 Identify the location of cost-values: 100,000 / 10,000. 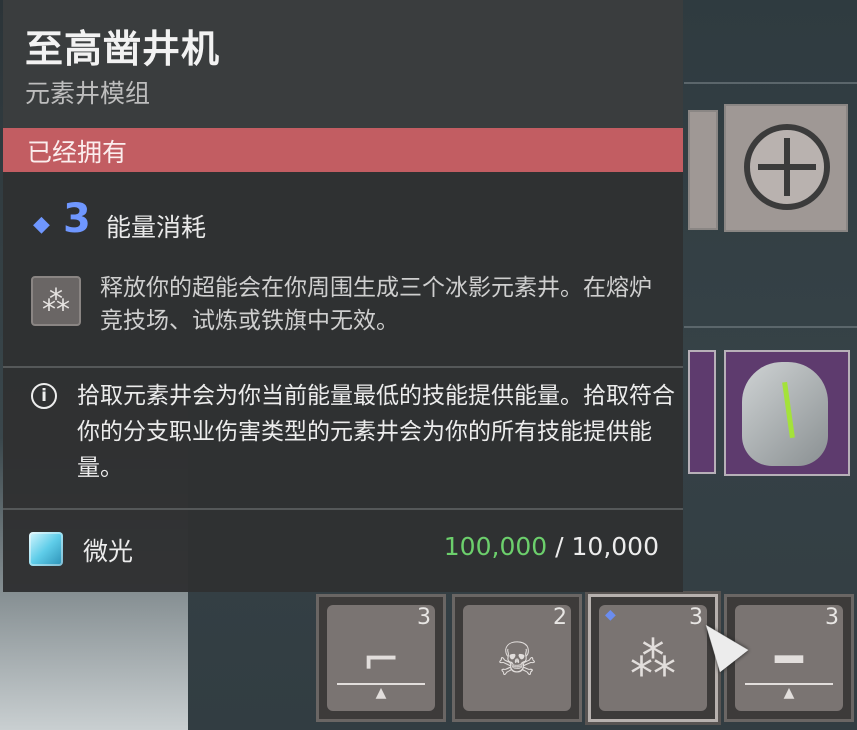
(551, 546).